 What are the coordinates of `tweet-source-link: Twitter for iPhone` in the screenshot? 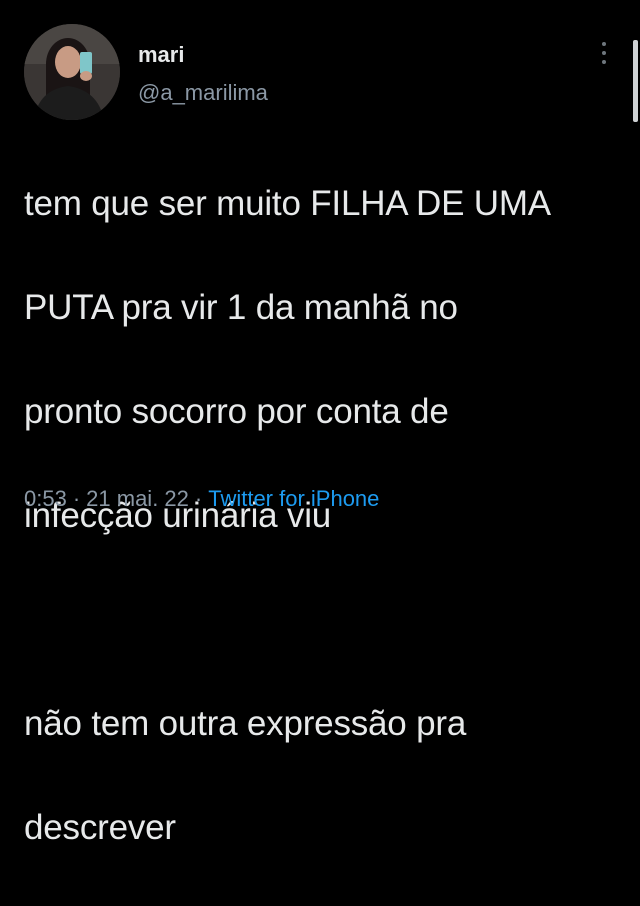 It's located at (293, 498).